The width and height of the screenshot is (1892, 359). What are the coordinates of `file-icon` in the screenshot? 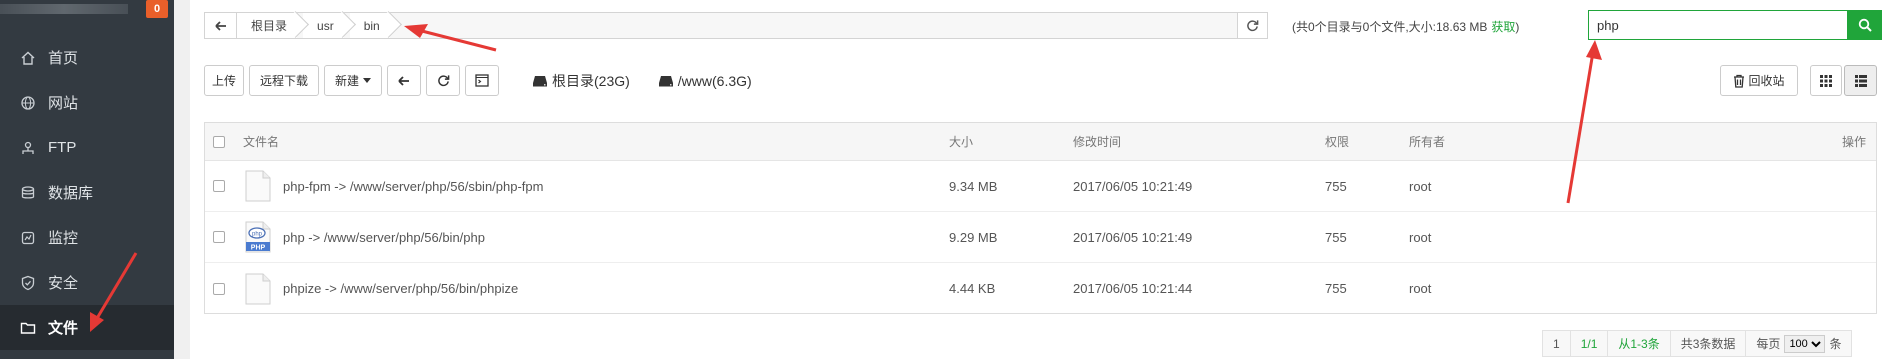 It's located at (258, 186).